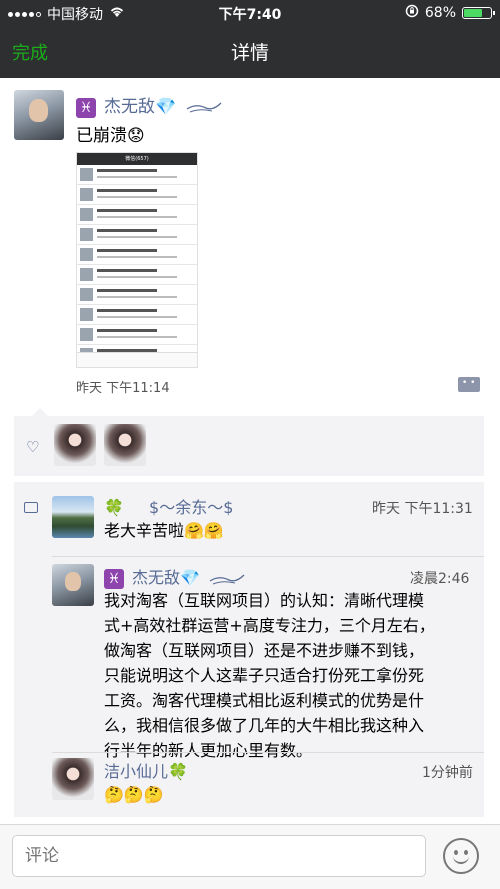  I want to click on comment-text: 老大辛苦啦🤗🤗, so click(164, 530).